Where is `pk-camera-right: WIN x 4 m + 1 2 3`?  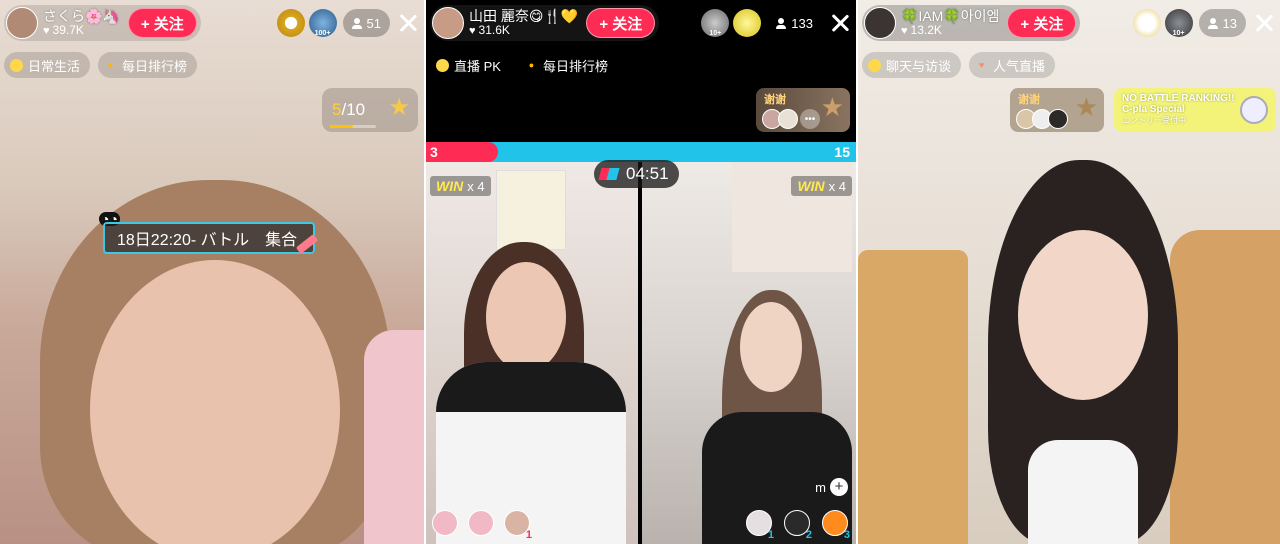 pk-camera-right: WIN x 4 m + 1 2 3 is located at coordinates (749, 353).